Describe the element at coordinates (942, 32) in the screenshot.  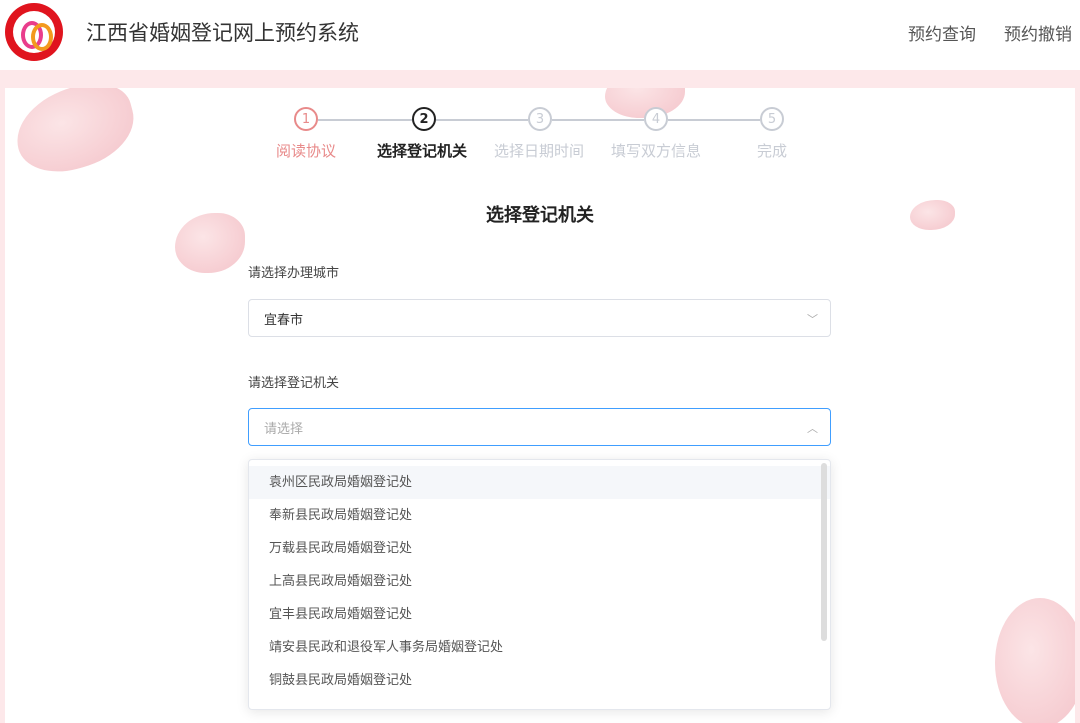
I see `nav-appointment-query: 预约查询` at that location.